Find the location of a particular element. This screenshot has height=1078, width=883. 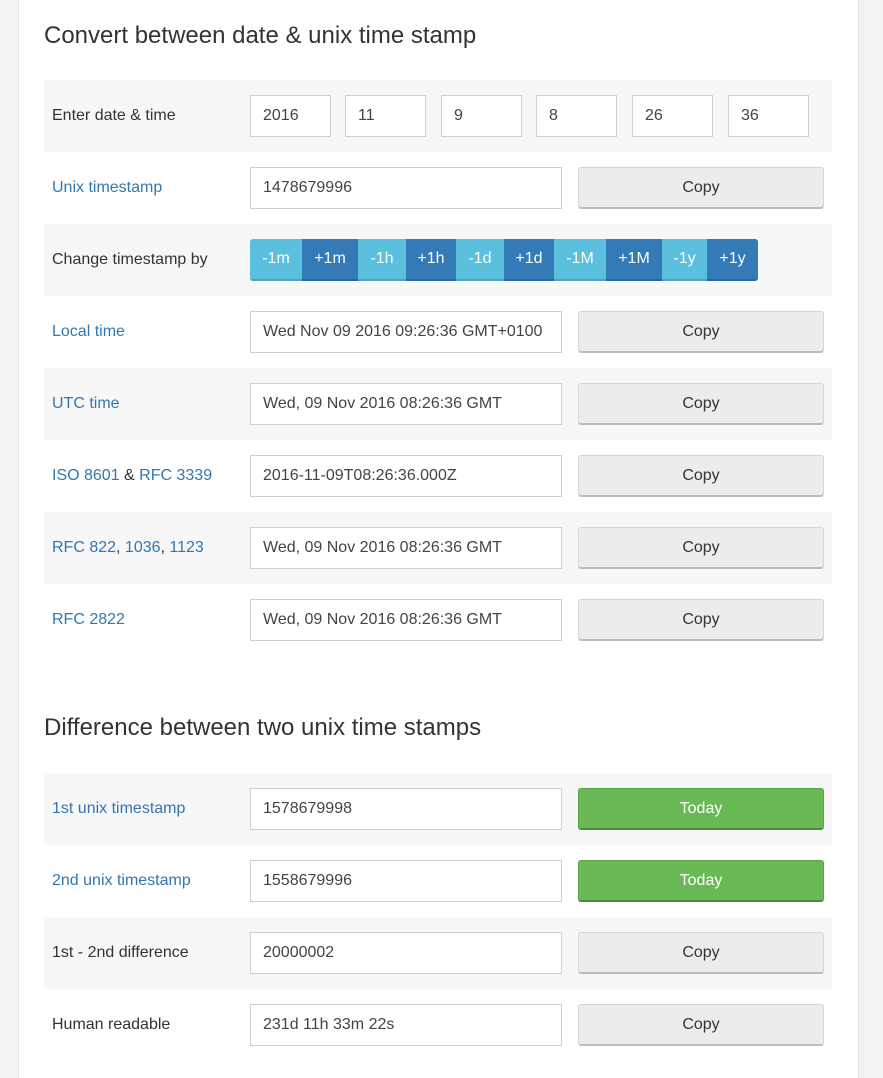

copy-iso-button: Copy is located at coordinates (701, 476).